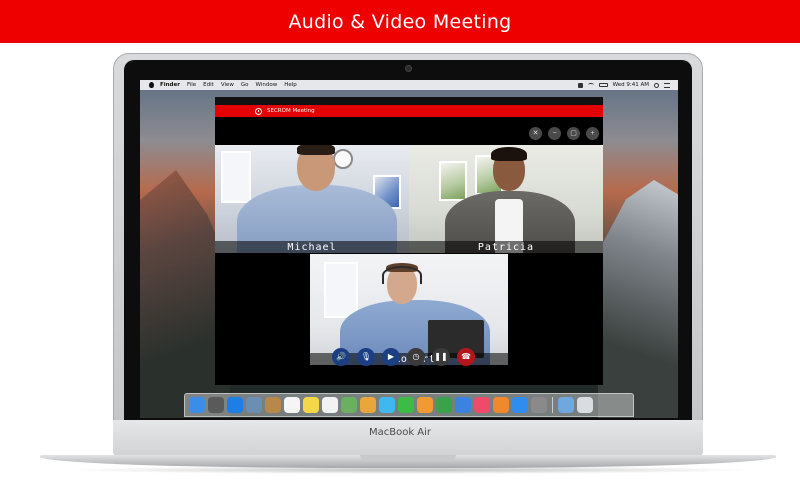 The image size is (800, 500). Describe the element at coordinates (535, 133) in the screenshot. I see `close-button: ✕` at that location.